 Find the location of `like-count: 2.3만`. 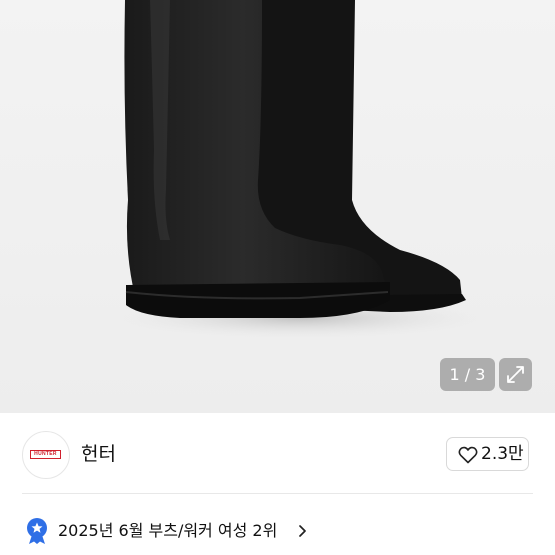

like-count: 2.3만 is located at coordinates (502, 454).